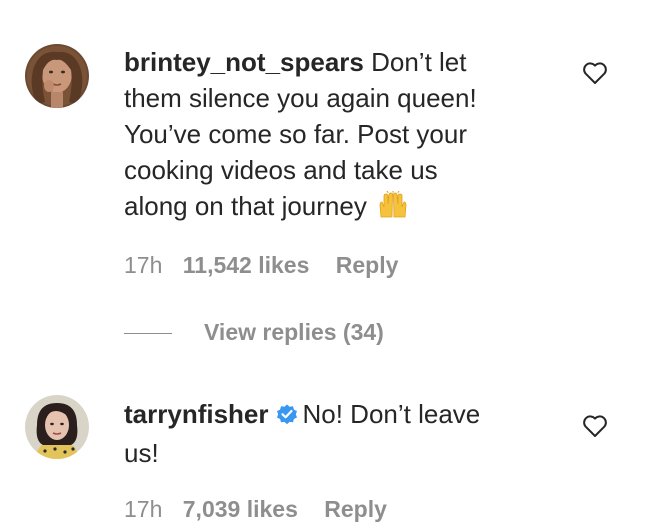 This screenshot has height=531, width=648. I want to click on comment-text-line: cooking videos and take us, so click(281, 170).